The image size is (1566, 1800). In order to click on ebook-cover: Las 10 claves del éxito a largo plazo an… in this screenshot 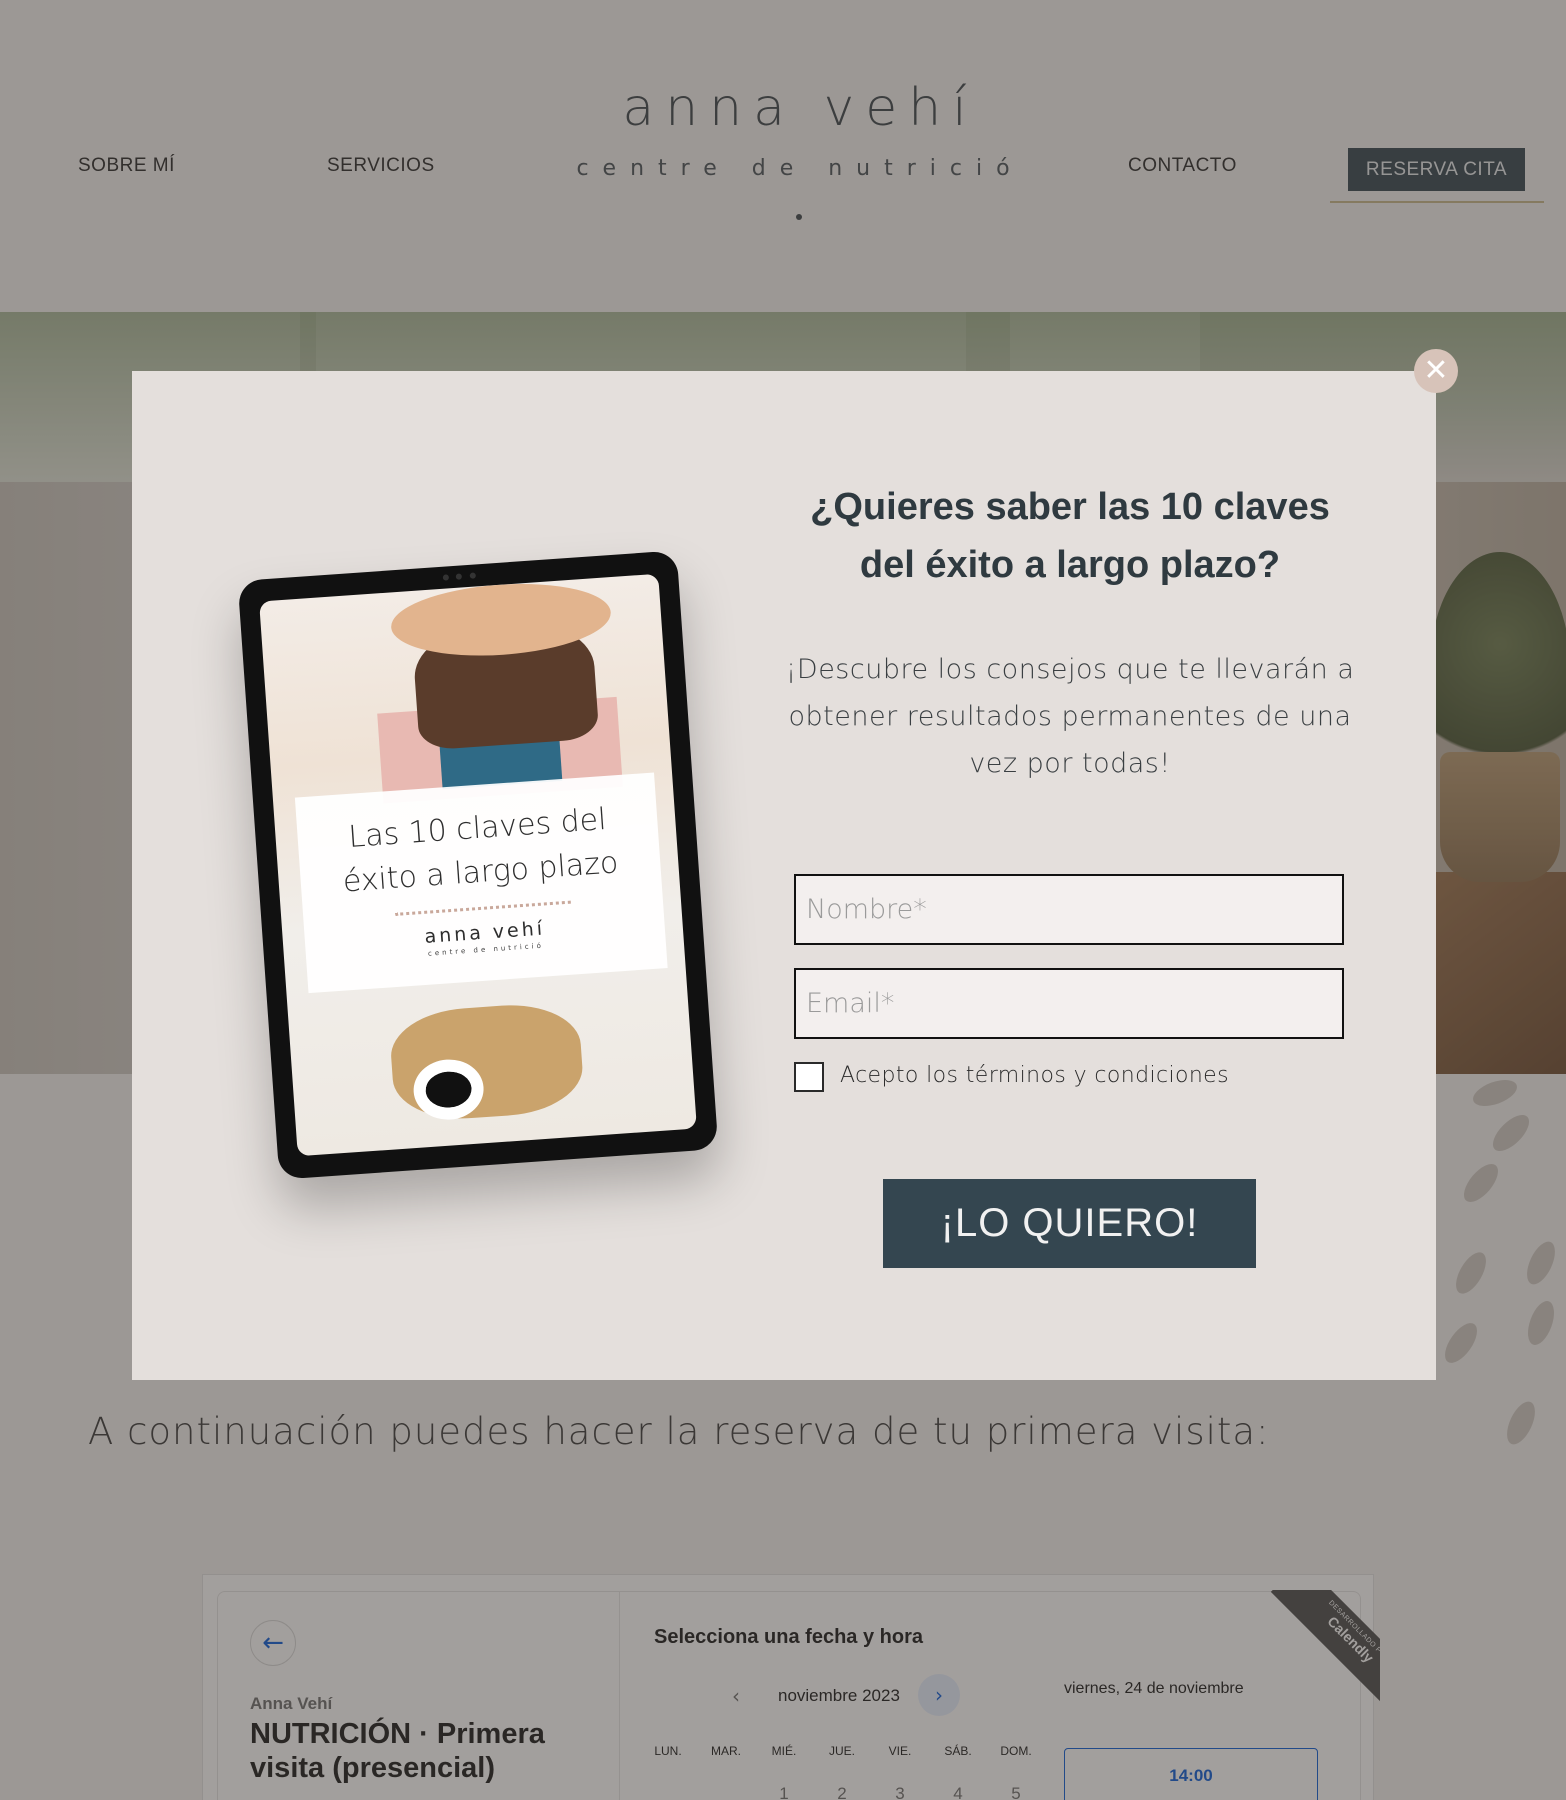, I will do `click(478, 865)`.